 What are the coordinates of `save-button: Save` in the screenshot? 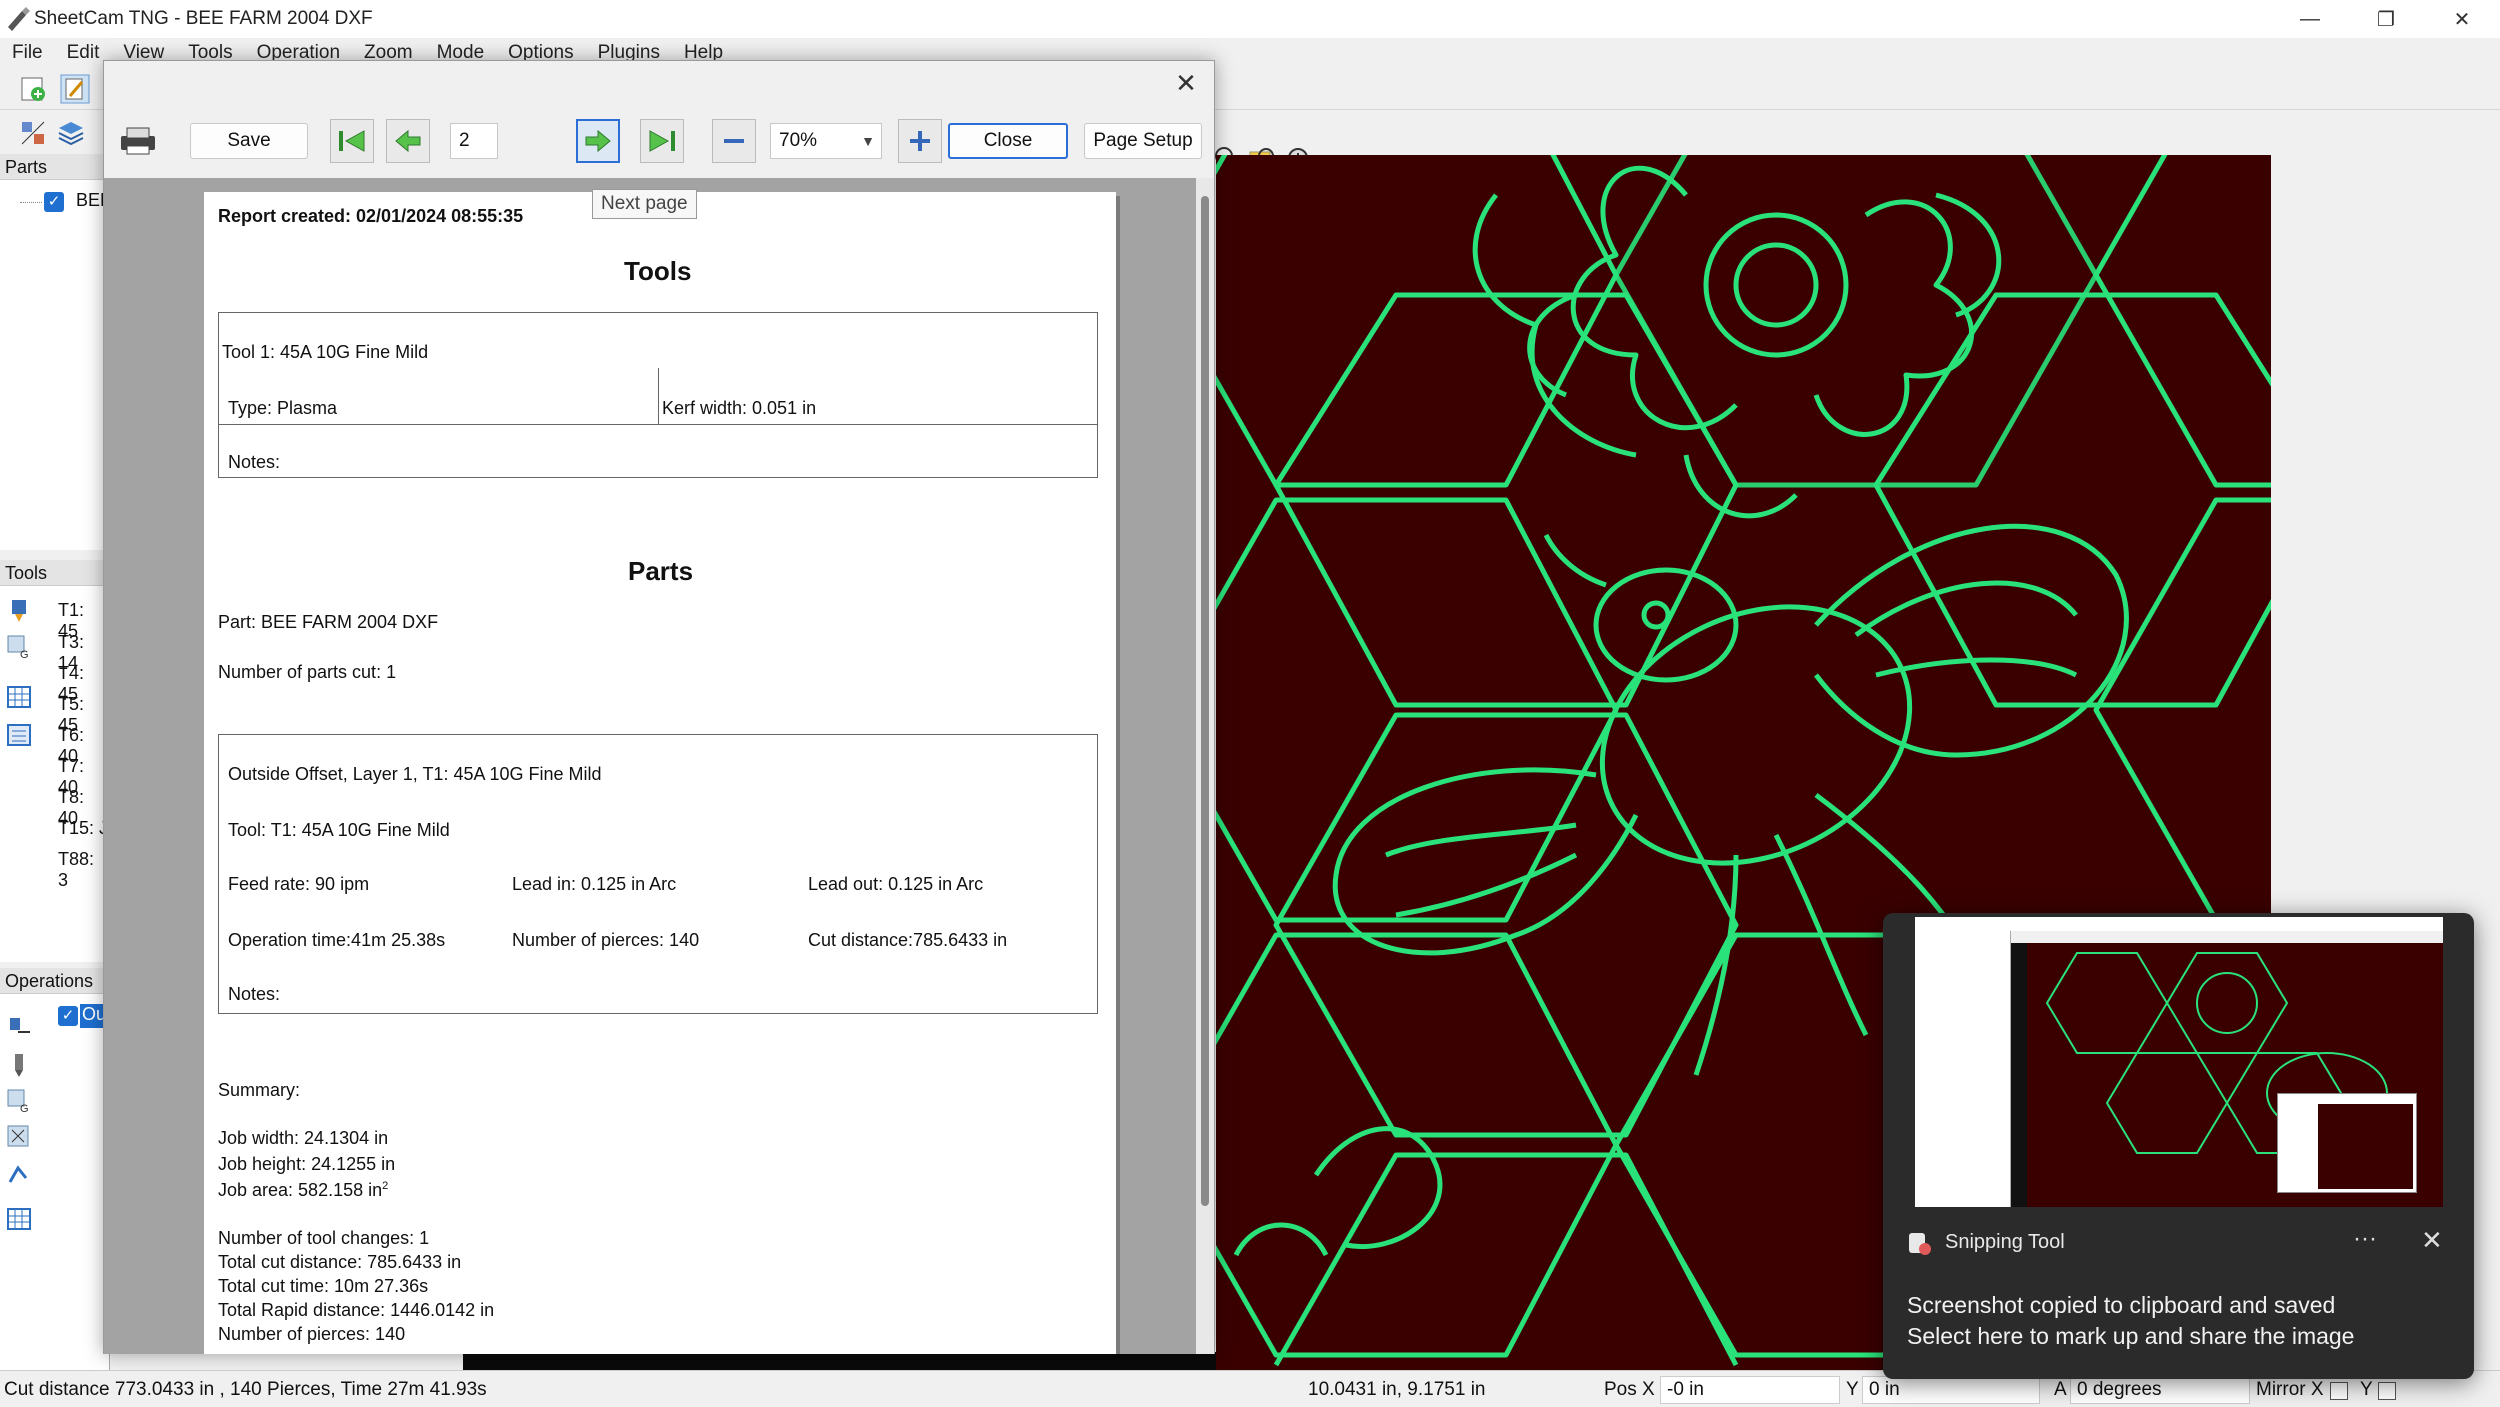 It's located at (249, 141).